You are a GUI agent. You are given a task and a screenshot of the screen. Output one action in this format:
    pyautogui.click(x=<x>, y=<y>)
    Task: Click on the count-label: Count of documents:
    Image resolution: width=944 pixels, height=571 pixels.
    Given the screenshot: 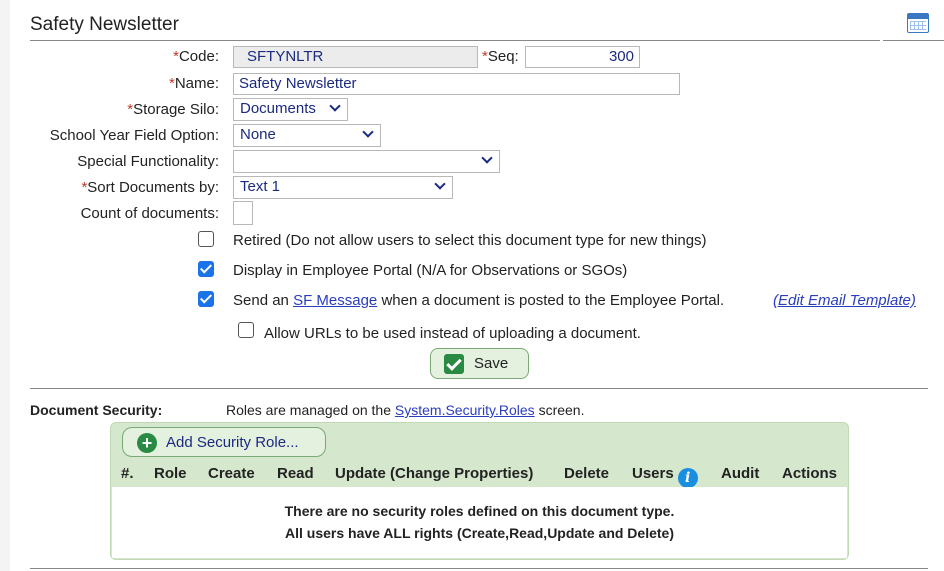 What is the action you would take?
    pyautogui.click(x=149, y=213)
    